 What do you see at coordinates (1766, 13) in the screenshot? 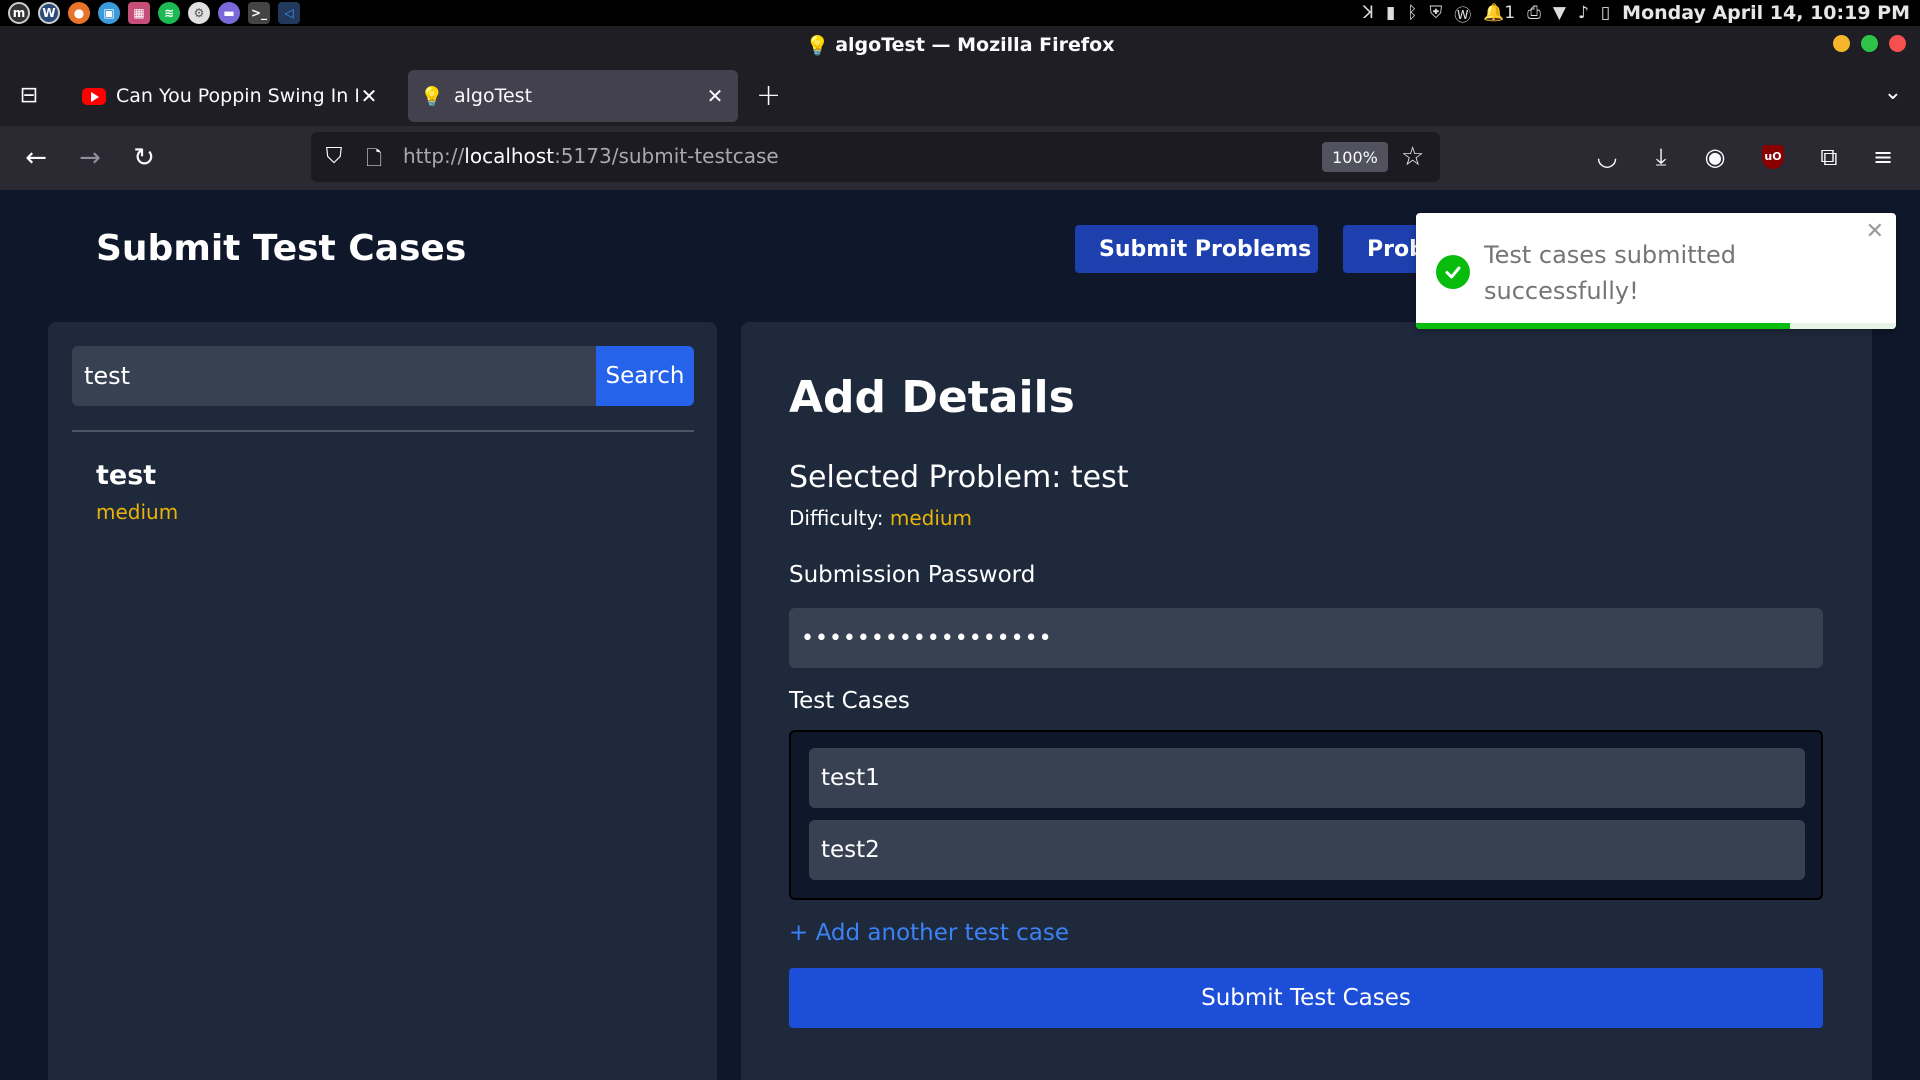
I see `clock: Monday April 14, 10:19 PM` at bounding box center [1766, 13].